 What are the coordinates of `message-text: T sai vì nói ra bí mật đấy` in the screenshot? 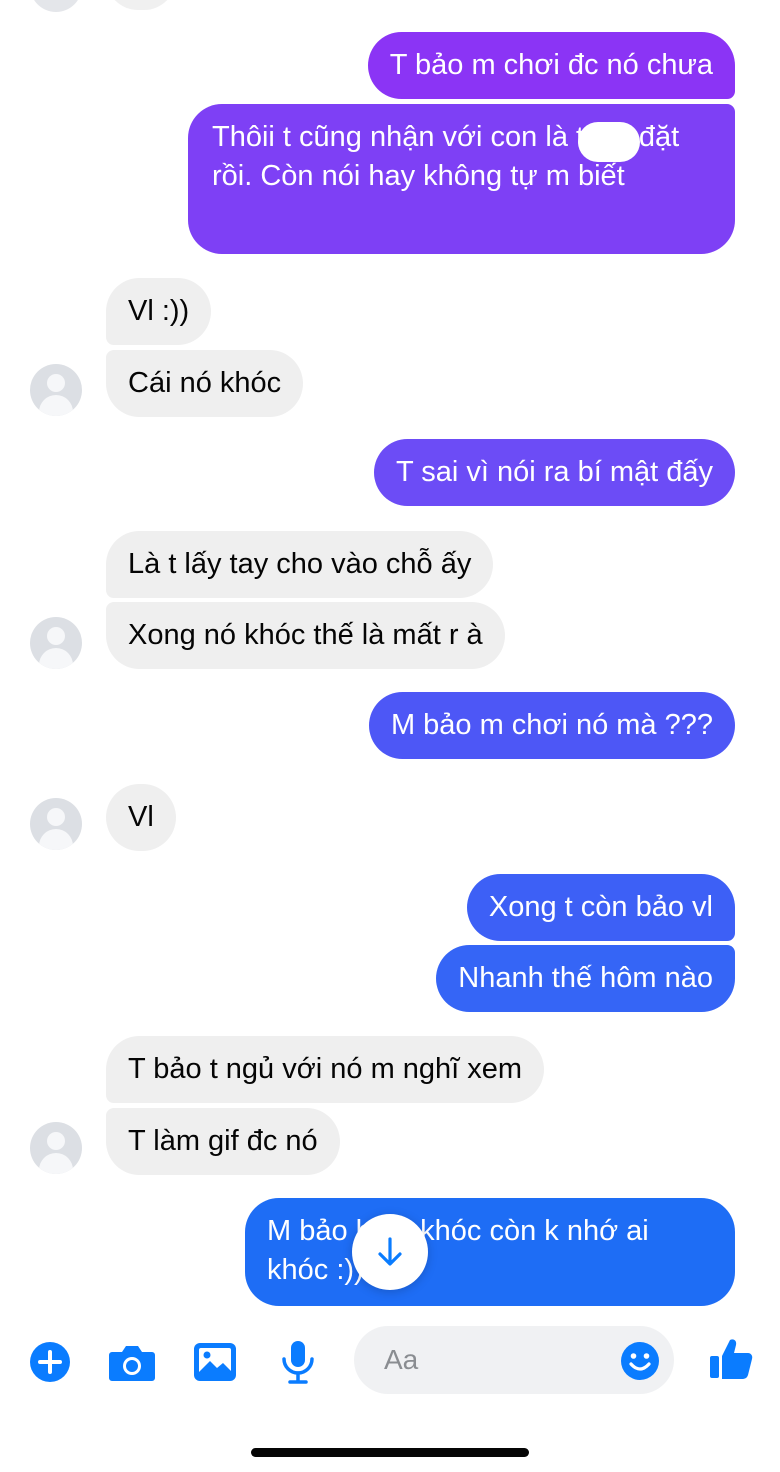 It's located at (554, 472).